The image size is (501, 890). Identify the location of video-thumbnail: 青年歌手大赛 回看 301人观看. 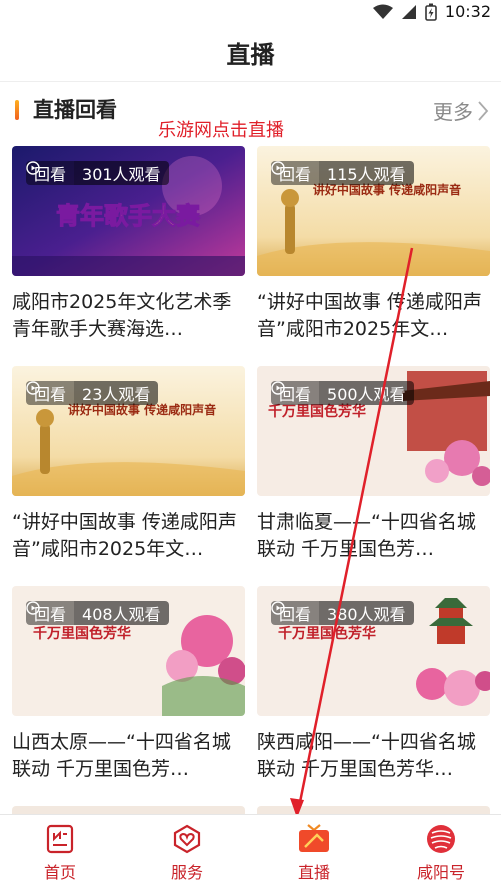
(128, 211).